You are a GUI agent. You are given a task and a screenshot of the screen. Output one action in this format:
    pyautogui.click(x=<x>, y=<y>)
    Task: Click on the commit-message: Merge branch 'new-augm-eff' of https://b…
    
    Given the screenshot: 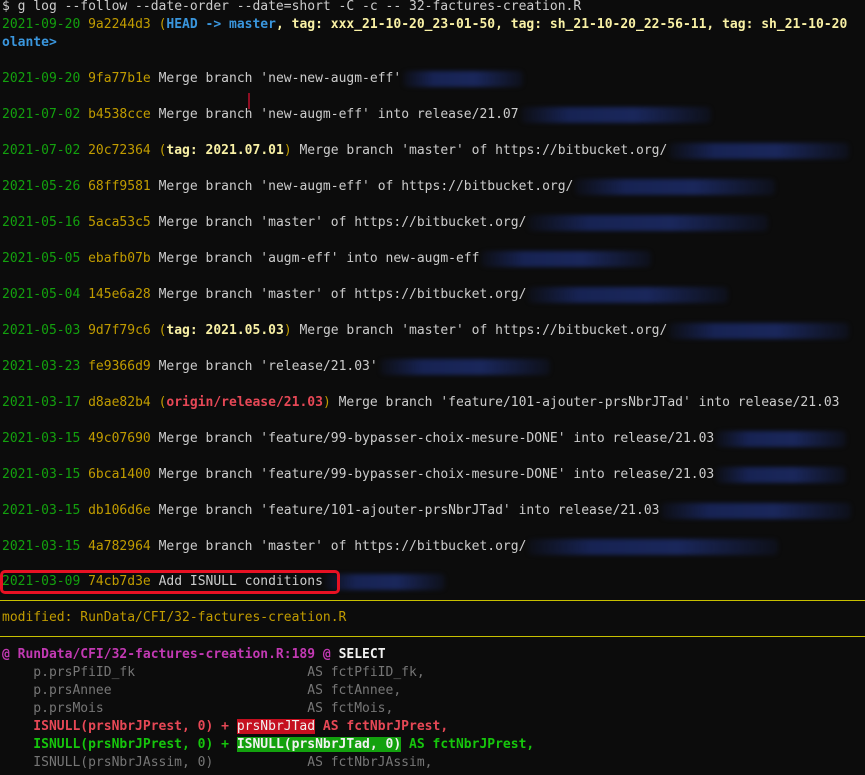 What is the action you would take?
    pyautogui.click(x=366, y=186)
    